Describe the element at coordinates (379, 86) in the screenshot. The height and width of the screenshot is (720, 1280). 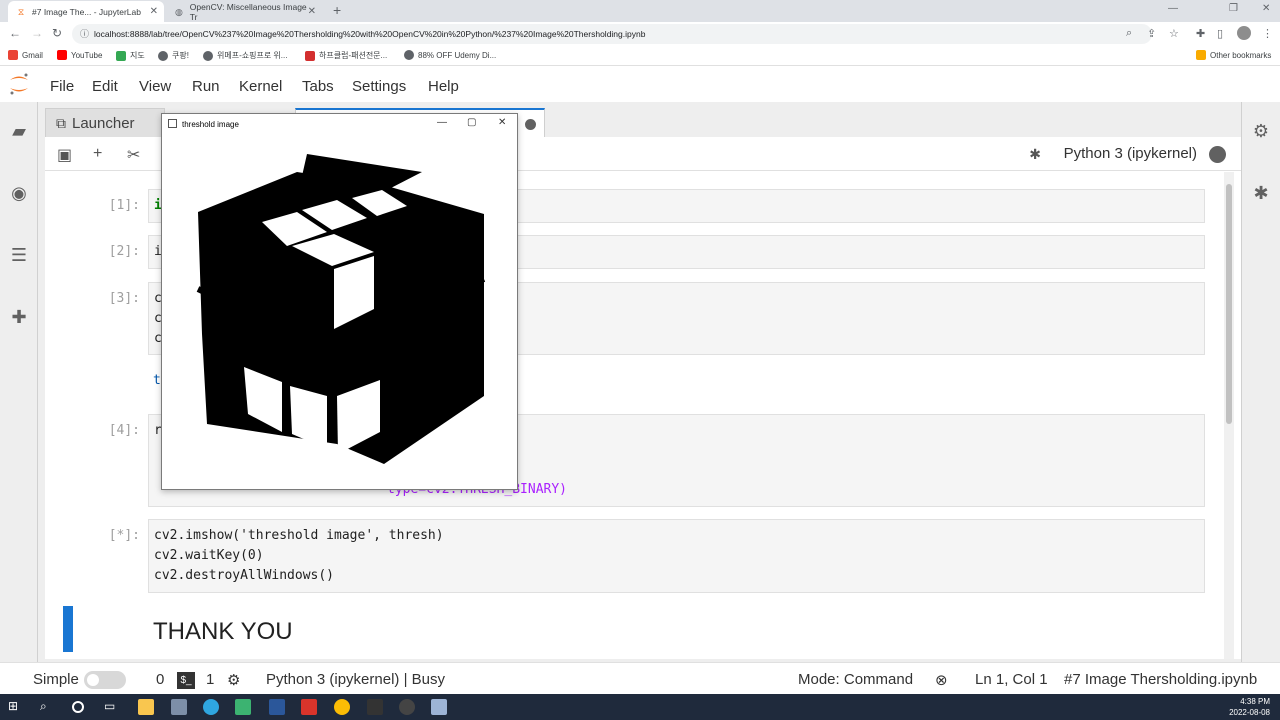
I see `menu-settings: Settings` at that location.